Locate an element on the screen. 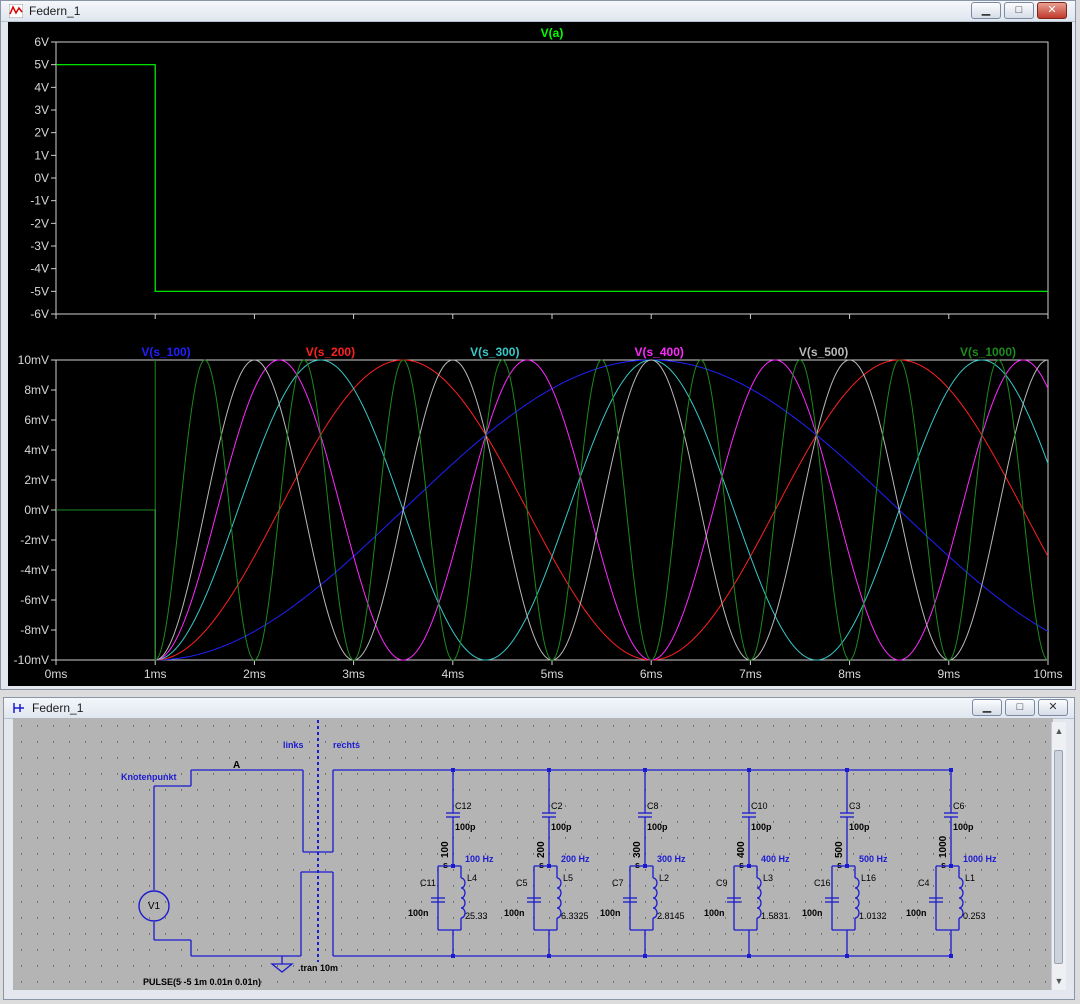  x-tick-label: 8ms is located at coordinates (849, 674).